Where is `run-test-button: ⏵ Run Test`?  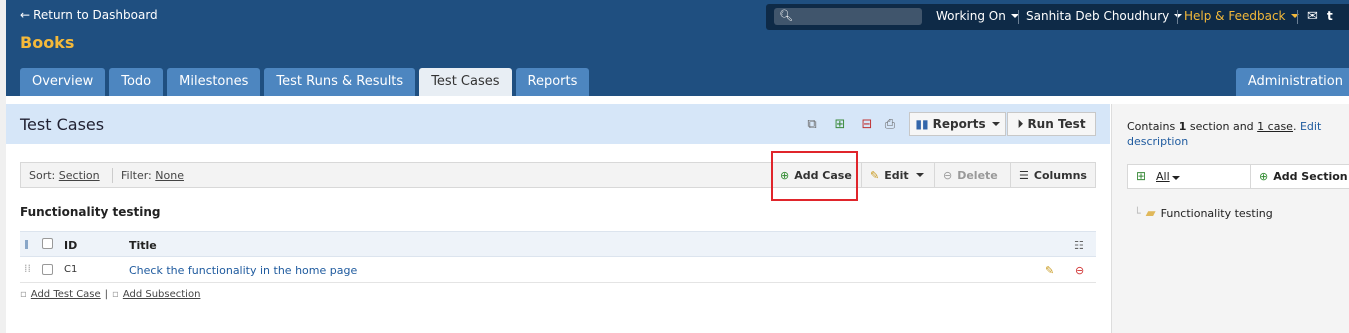 run-test-button: ⏵ Run Test is located at coordinates (1051, 124).